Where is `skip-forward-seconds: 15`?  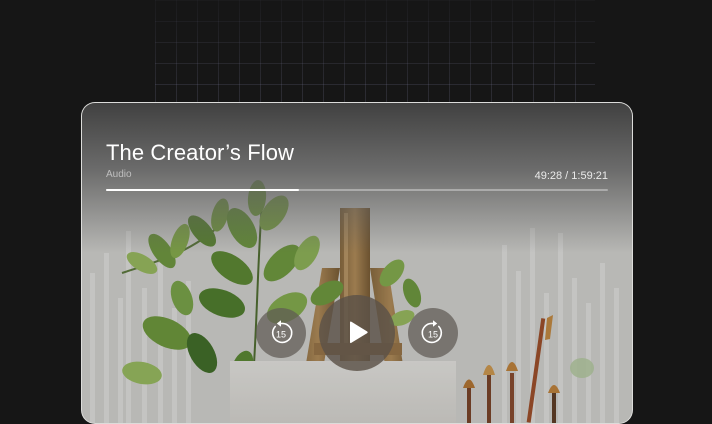
skip-forward-seconds: 15 is located at coordinates (433, 335).